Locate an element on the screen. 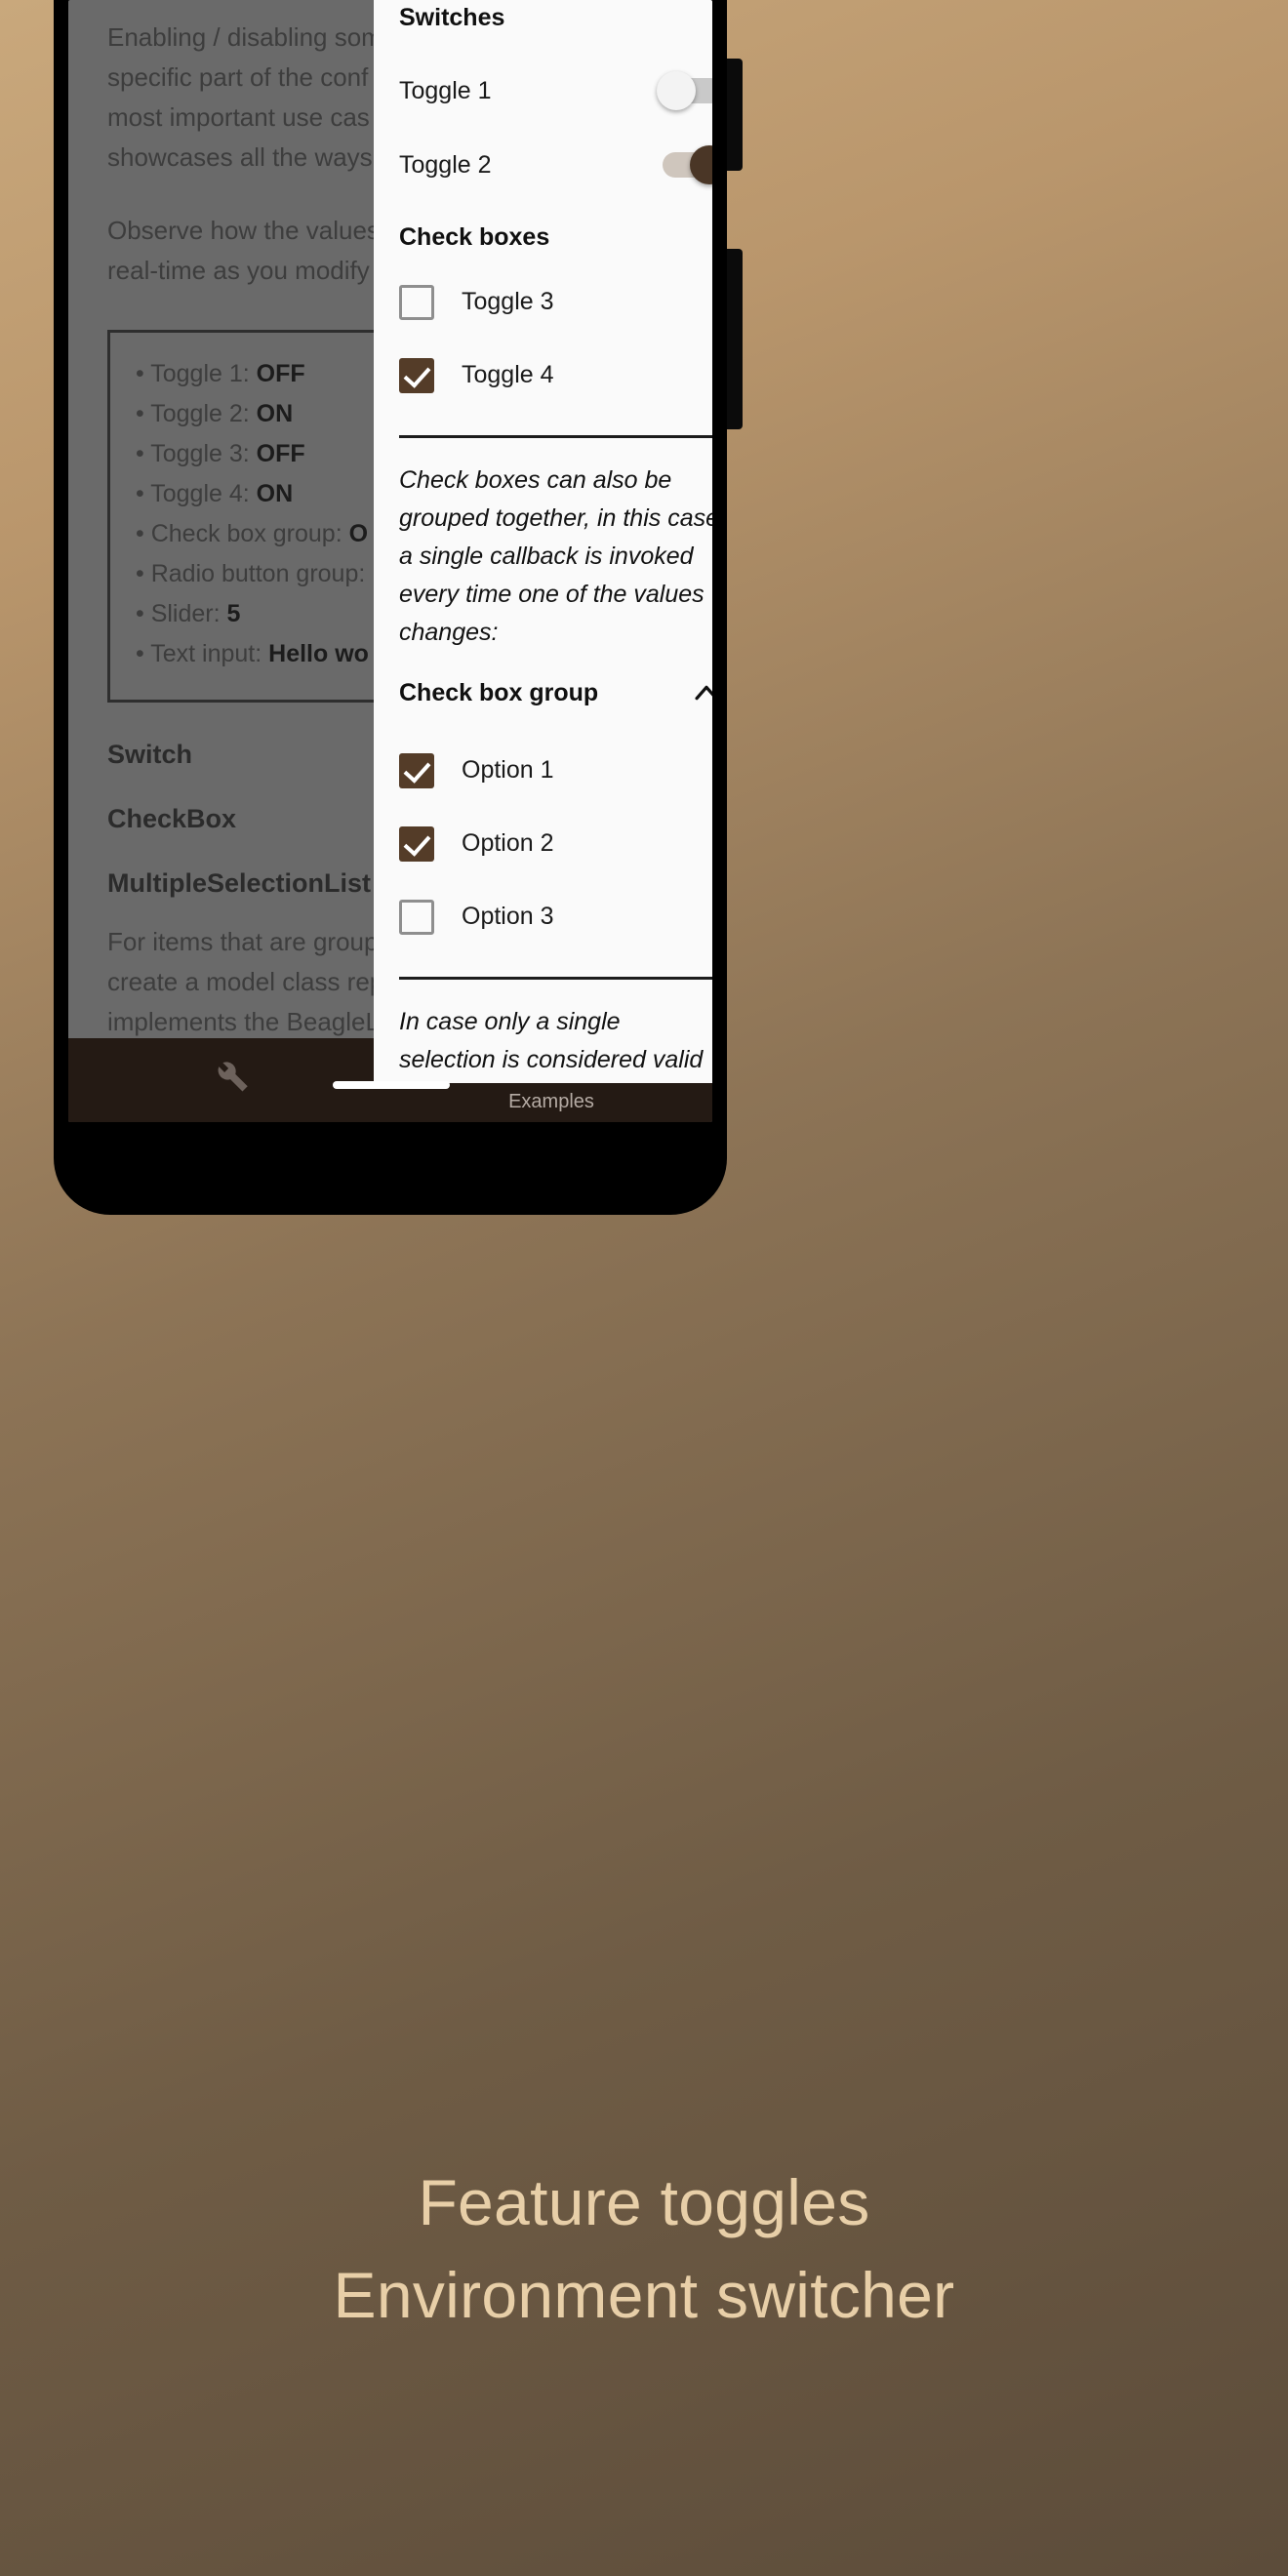 This screenshot has height=2576, width=1288. switch-row-toggle-2: Toggle 2 is located at coordinates (555, 165).